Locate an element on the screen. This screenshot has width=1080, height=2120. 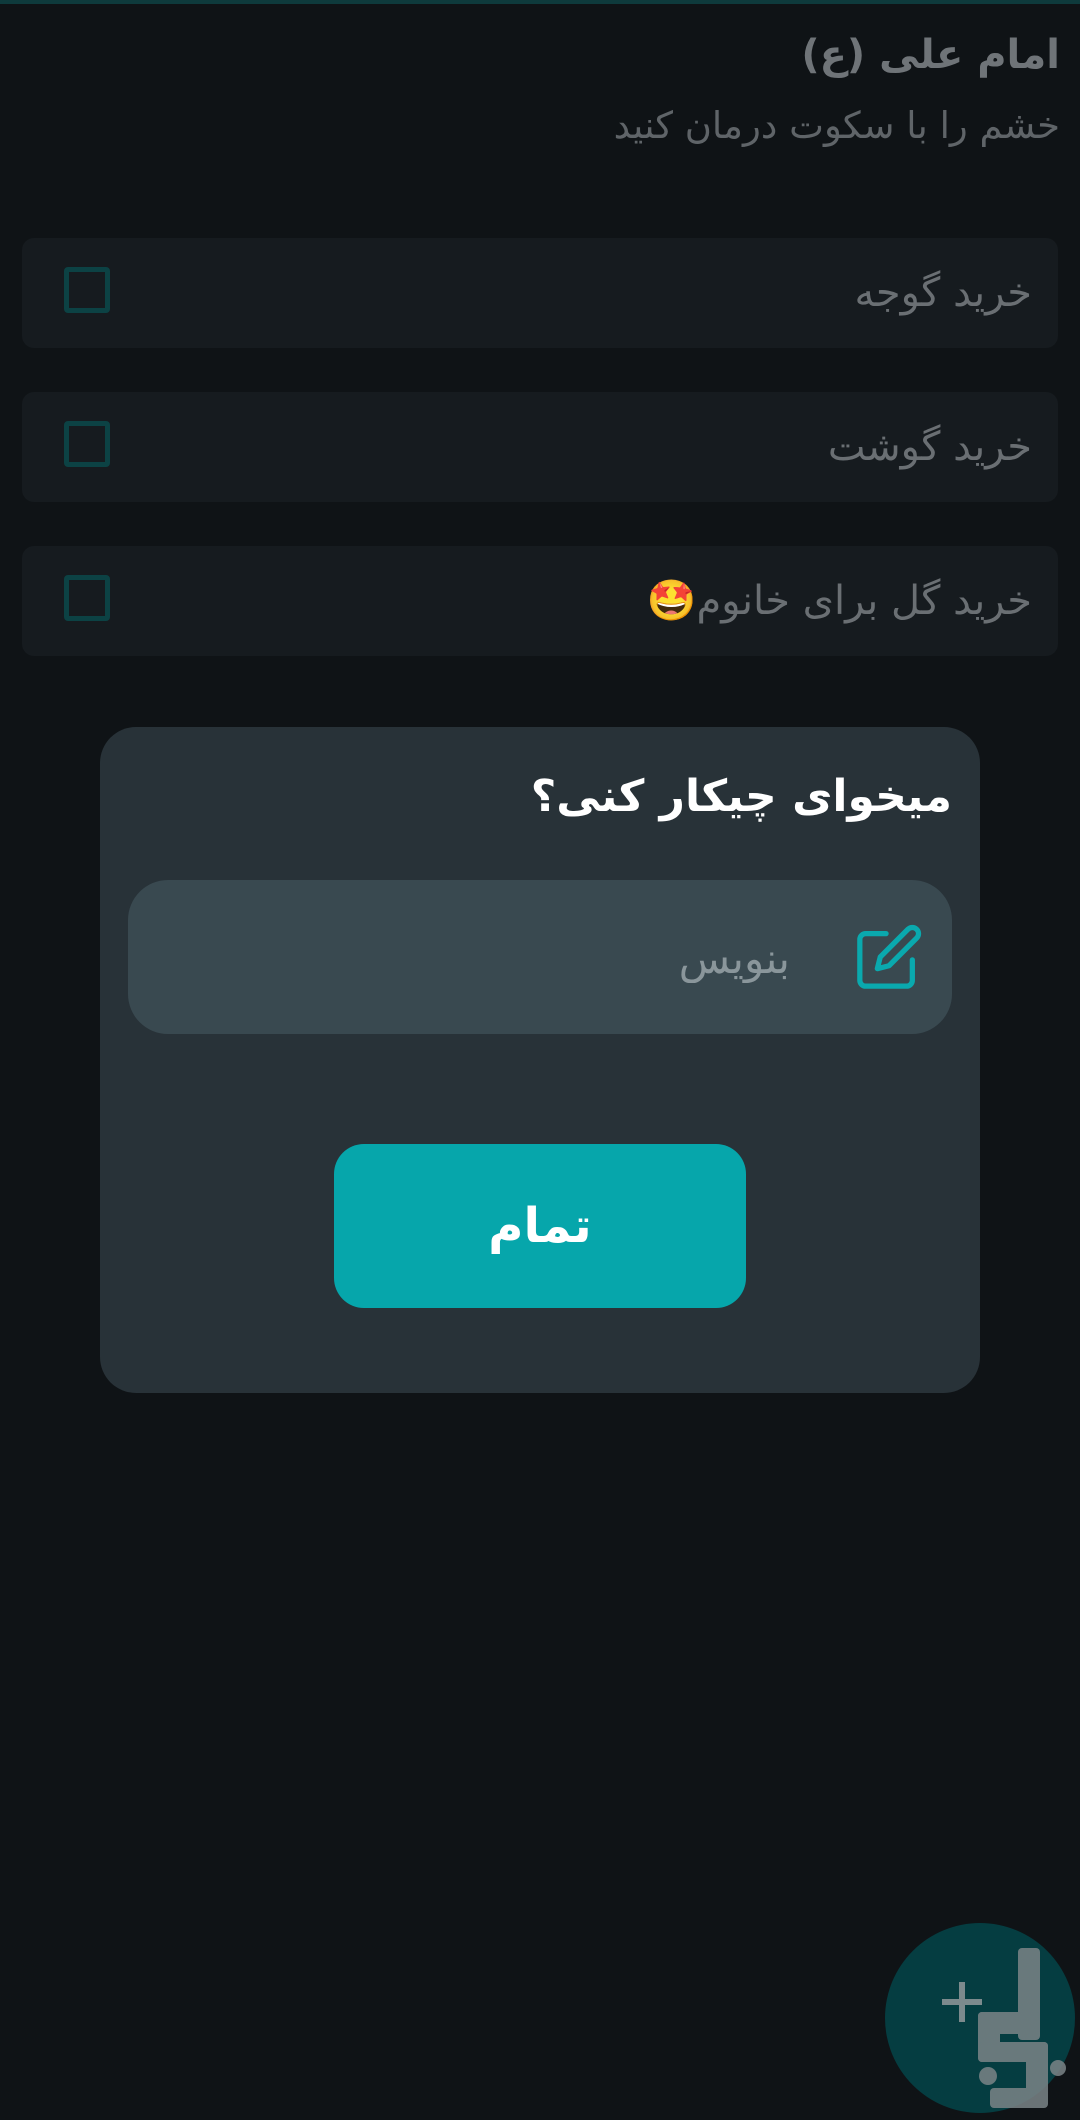
dialog-title: میخوای چیکار کنی؟ is located at coordinates (741, 796).